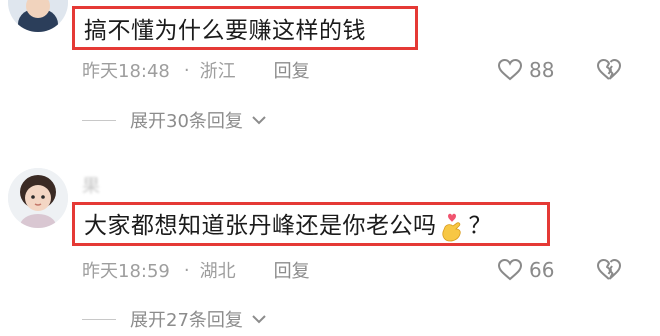  I want to click on finger-heart-icon, so click(451, 227).